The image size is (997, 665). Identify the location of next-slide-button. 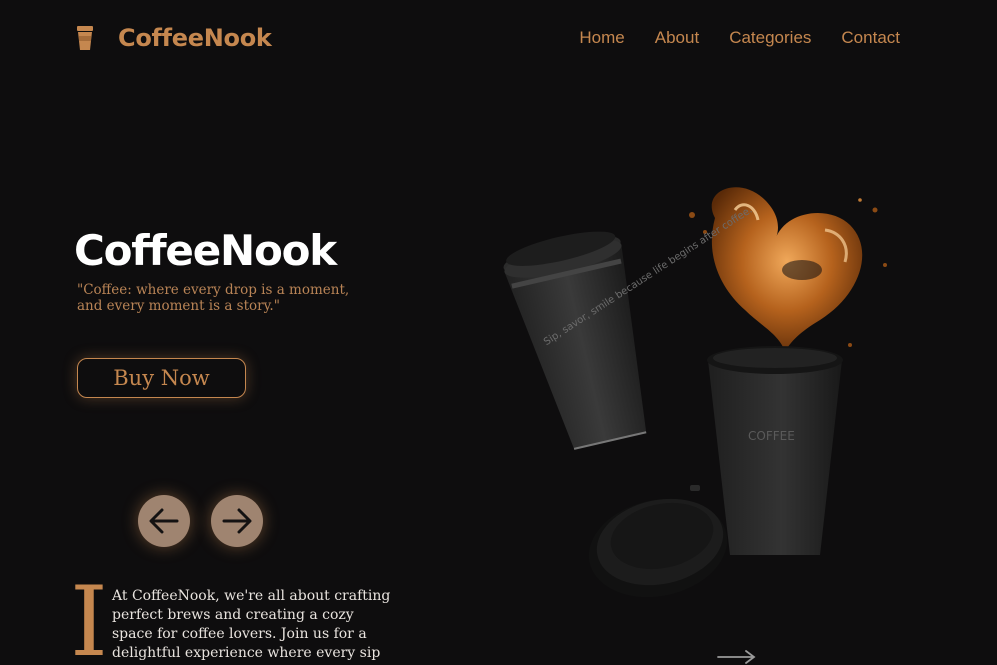
(237, 521).